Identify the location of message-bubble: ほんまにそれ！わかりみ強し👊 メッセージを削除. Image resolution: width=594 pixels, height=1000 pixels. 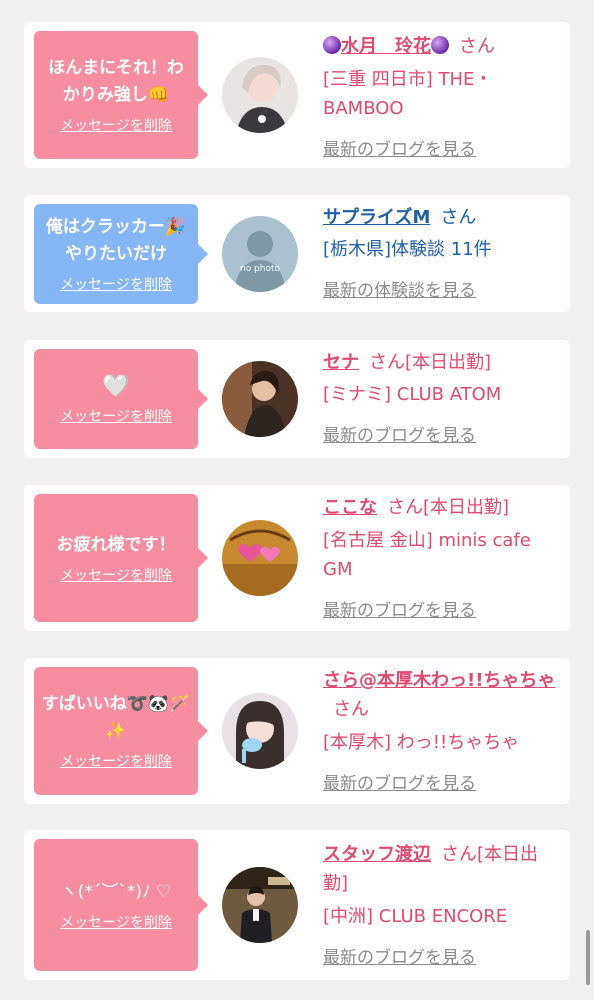
(121, 95).